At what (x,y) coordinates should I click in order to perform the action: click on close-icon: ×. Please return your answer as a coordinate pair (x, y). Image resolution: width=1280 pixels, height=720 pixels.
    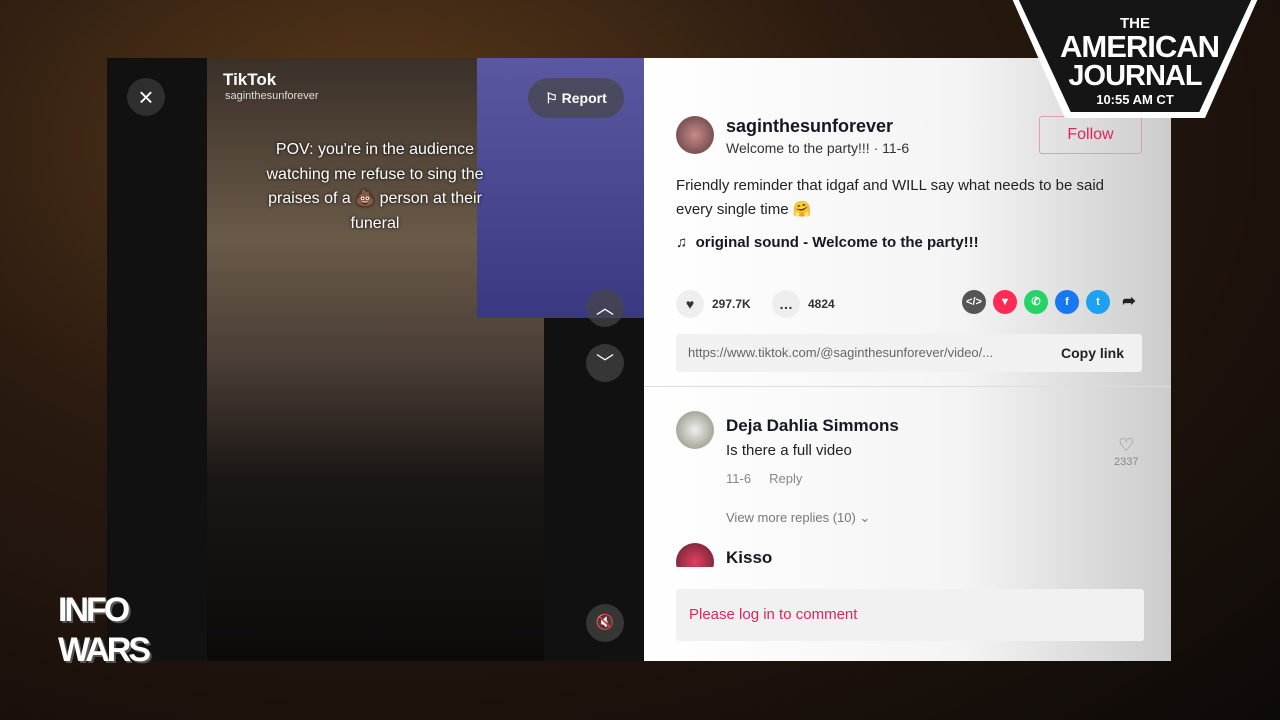
    Looking at the image, I should click on (146, 97).